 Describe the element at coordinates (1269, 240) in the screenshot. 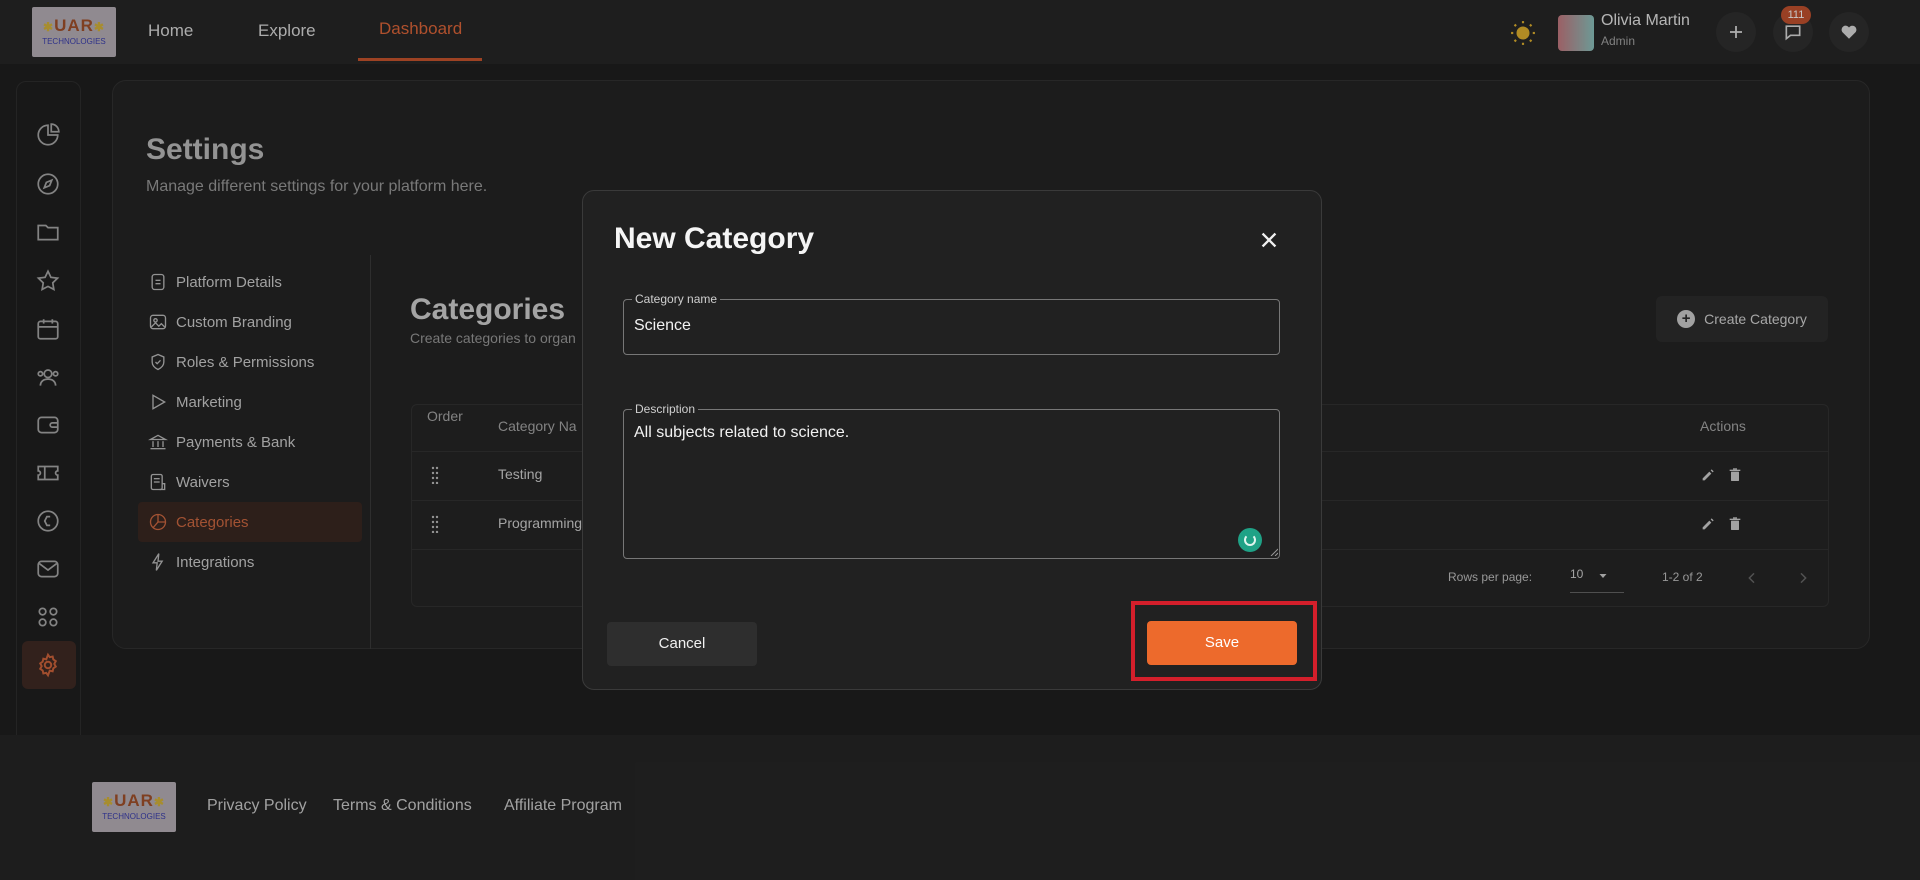

I see `close-icon` at that location.